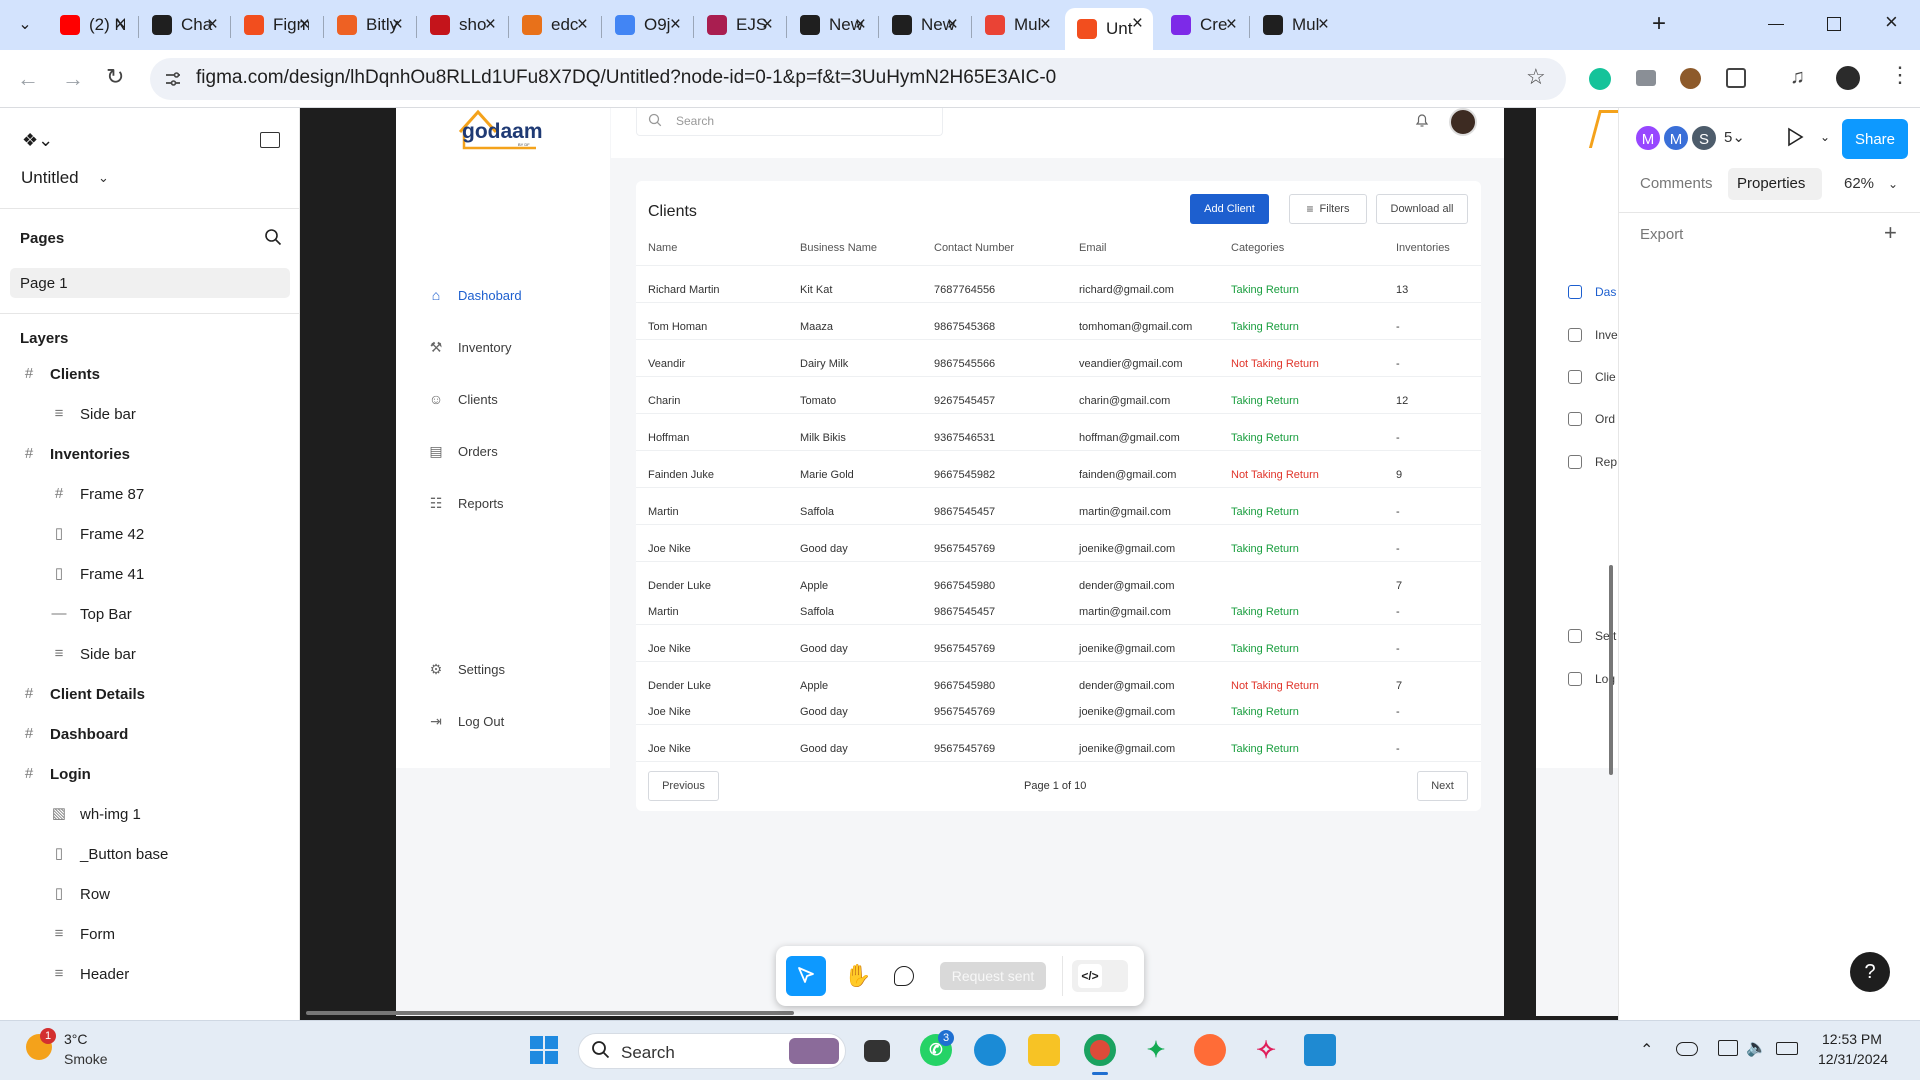 The height and width of the screenshot is (1080, 1920). What do you see at coordinates (832, 25) in the screenshot?
I see `browser-tab: New ×` at bounding box center [832, 25].